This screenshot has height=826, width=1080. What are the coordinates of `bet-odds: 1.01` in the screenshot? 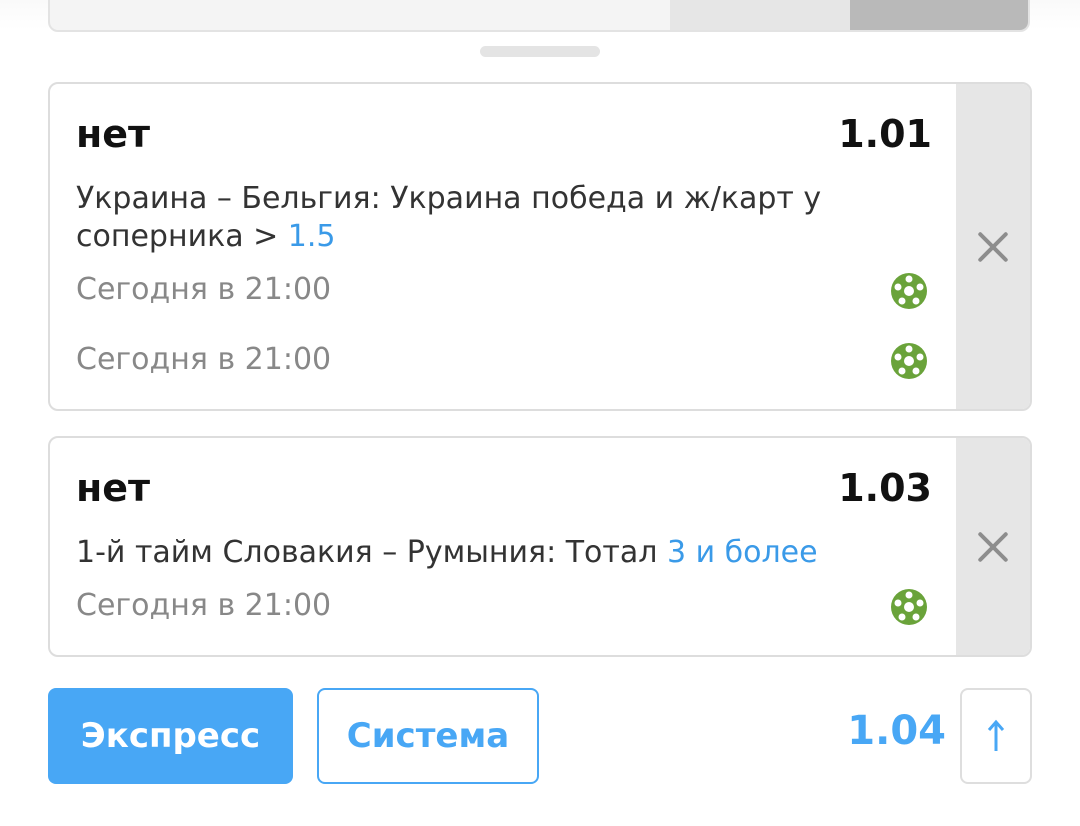 It's located at (885, 134).